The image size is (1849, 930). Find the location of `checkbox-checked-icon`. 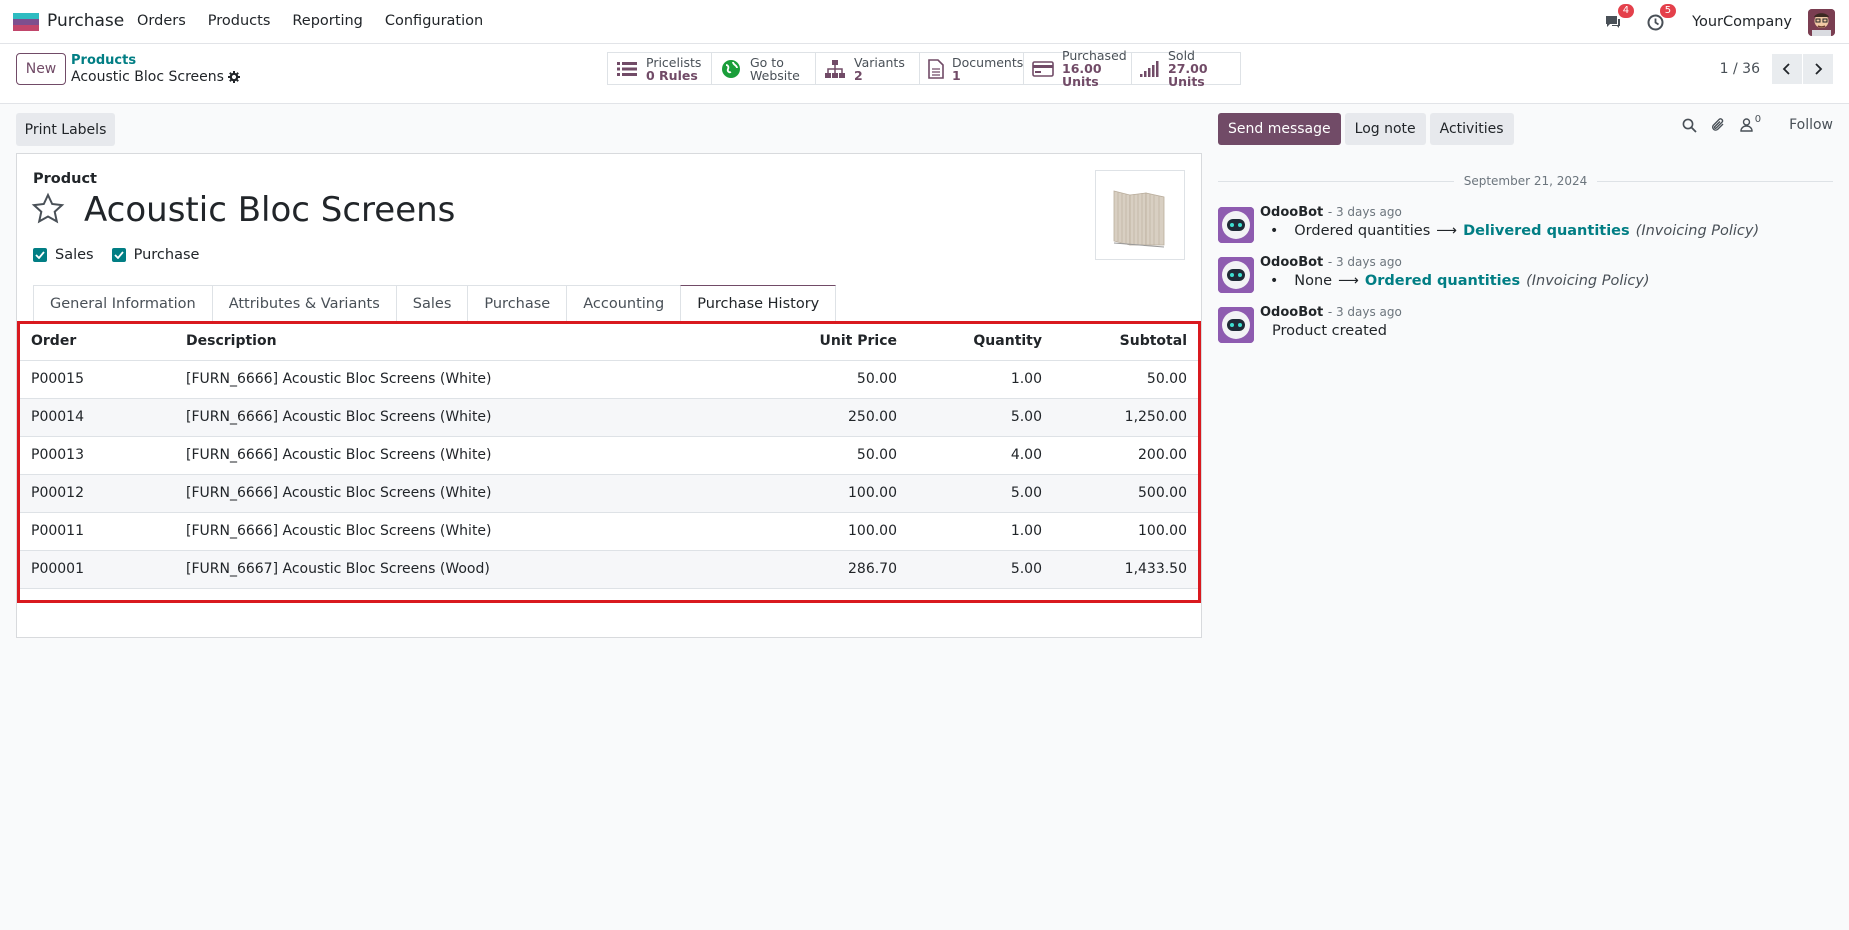

checkbox-checked-icon is located at coordinates (40, 255).